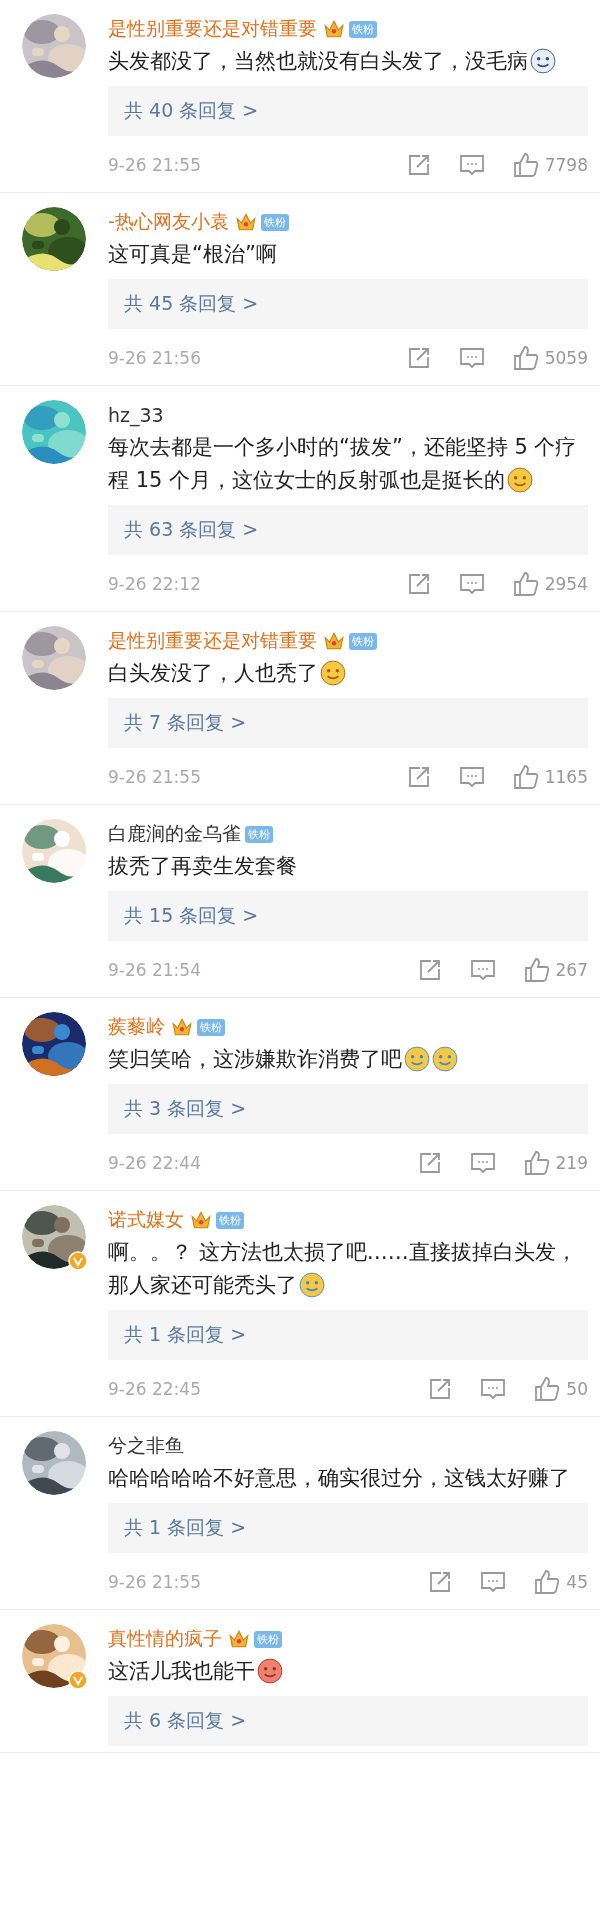 This screenshot has width=600, height=1908. I want to click on timestamp: 9-26 22:45, so click(155, 1389).